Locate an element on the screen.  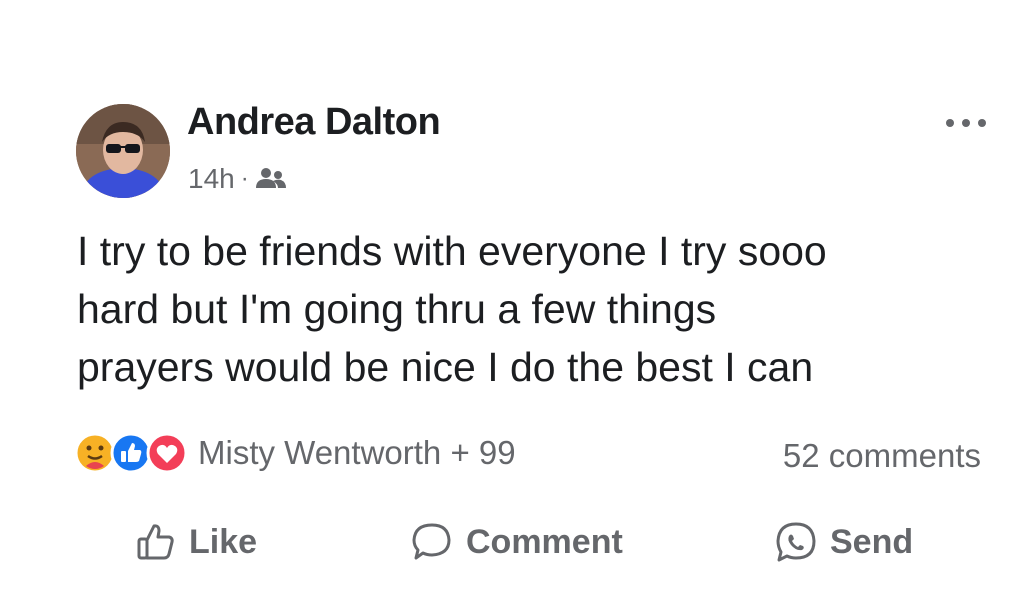
reactions-summary: Misty Wentworth + 99 is located at coordinates (295, 453).